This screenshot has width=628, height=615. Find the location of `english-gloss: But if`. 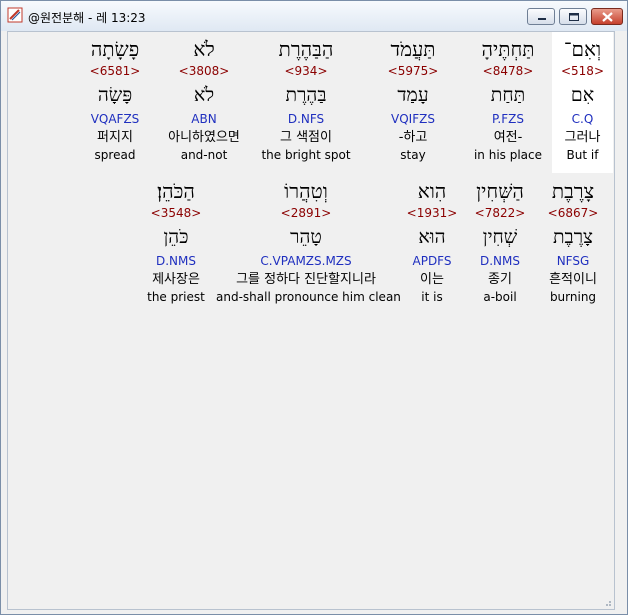

english-gloss: But if is located at coordinates (582, 155).